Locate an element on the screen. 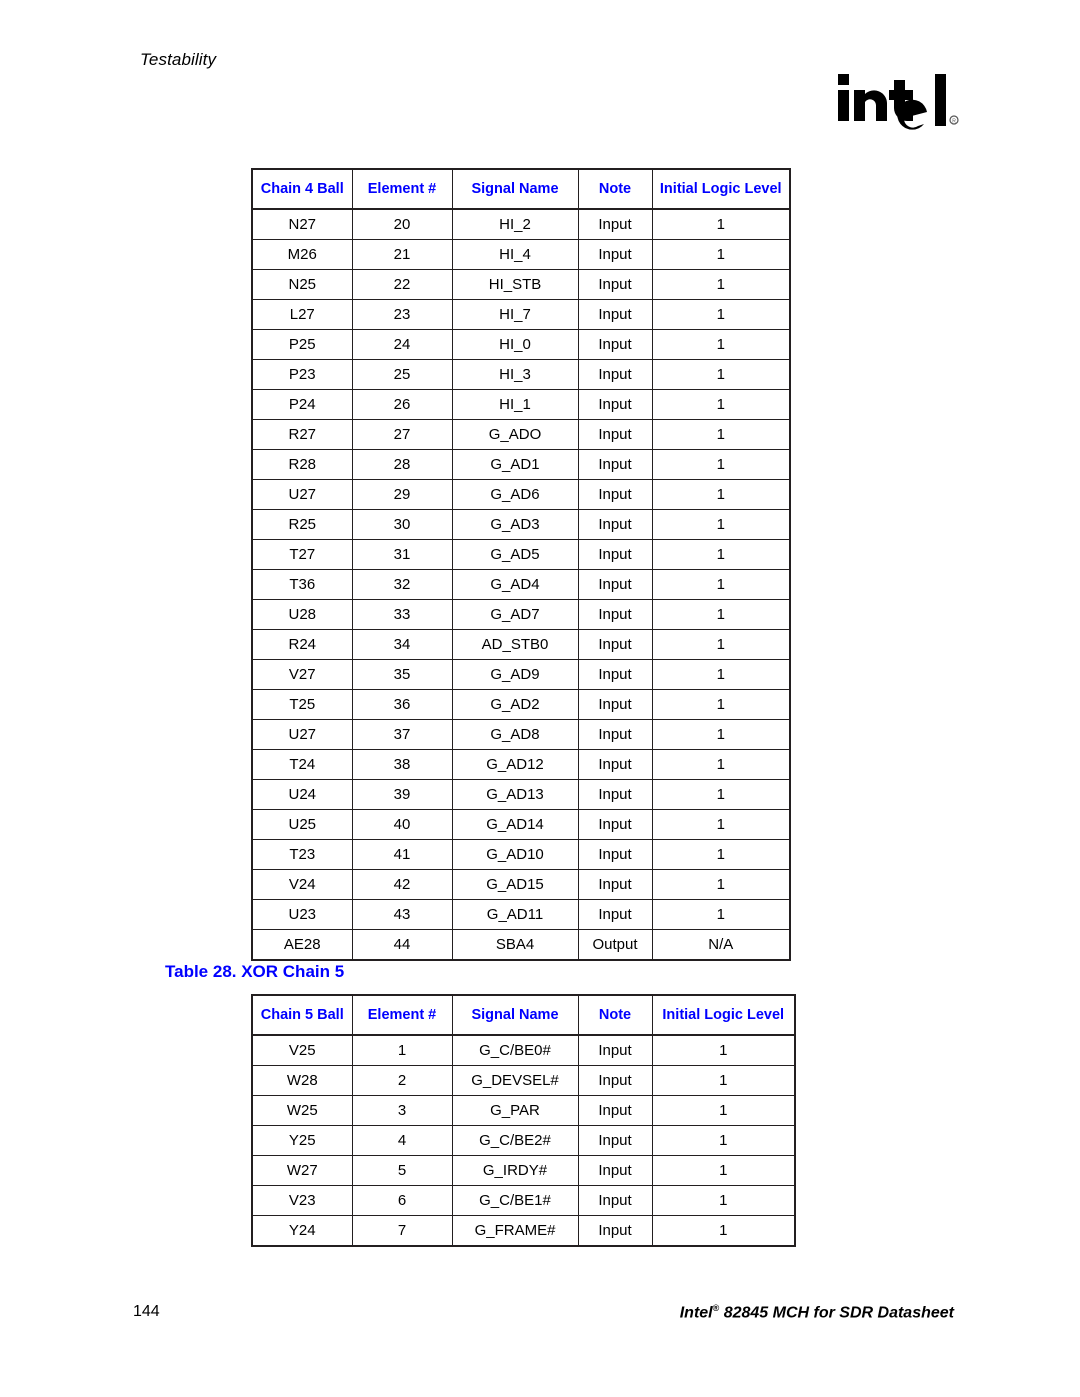 The width and height of the screenshot is (1080, 1397). cell-ball: V27 is located at coordinates (302, 674).